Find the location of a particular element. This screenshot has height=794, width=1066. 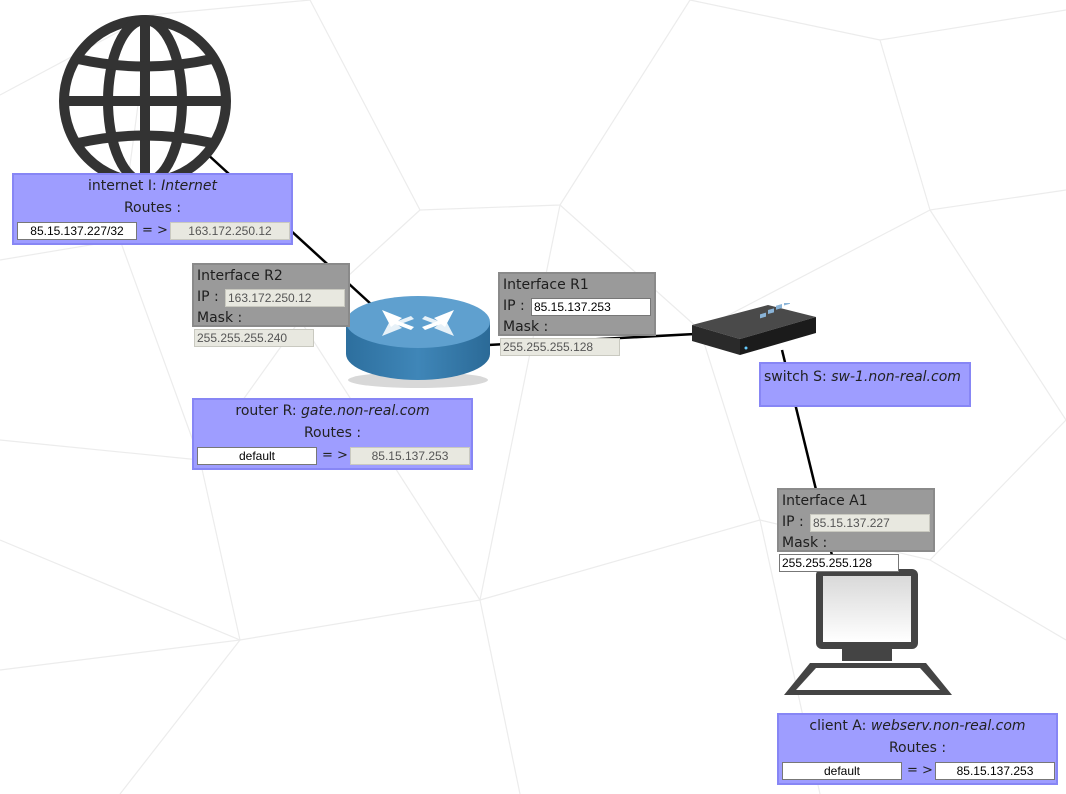

internet-routes-label: Routes : is located at coordinates (152, 208).